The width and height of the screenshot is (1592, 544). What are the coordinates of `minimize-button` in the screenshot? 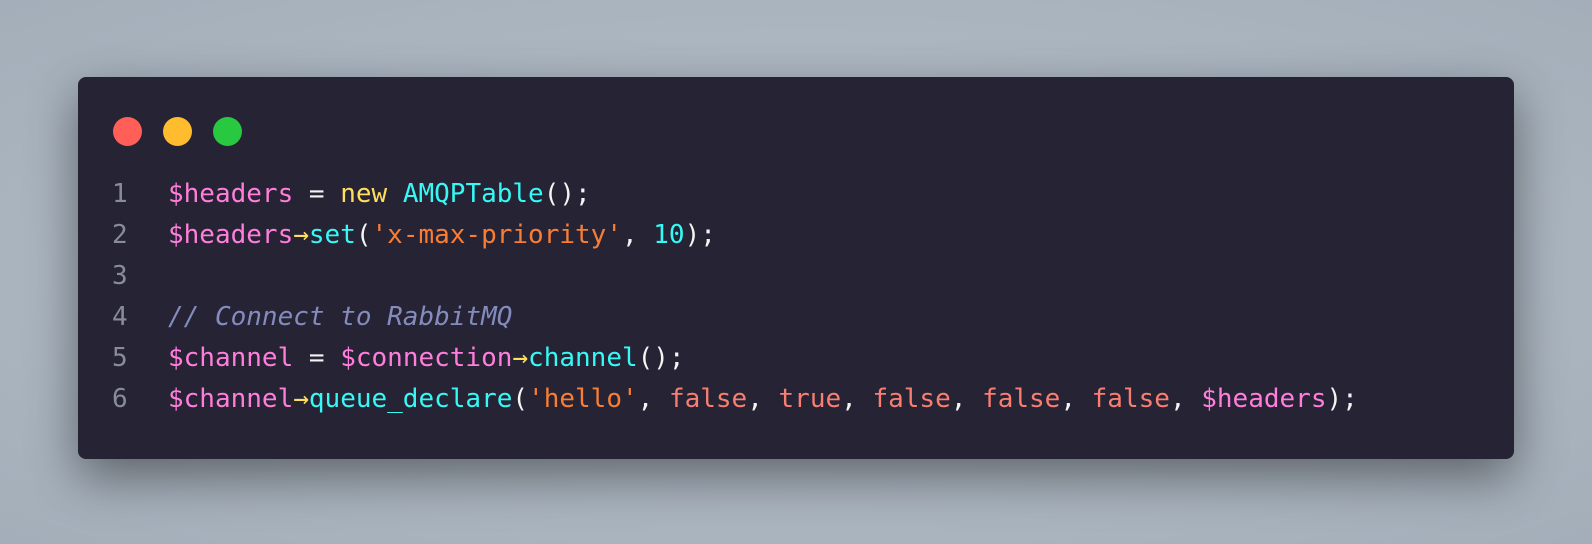 It's located at (177, 131).